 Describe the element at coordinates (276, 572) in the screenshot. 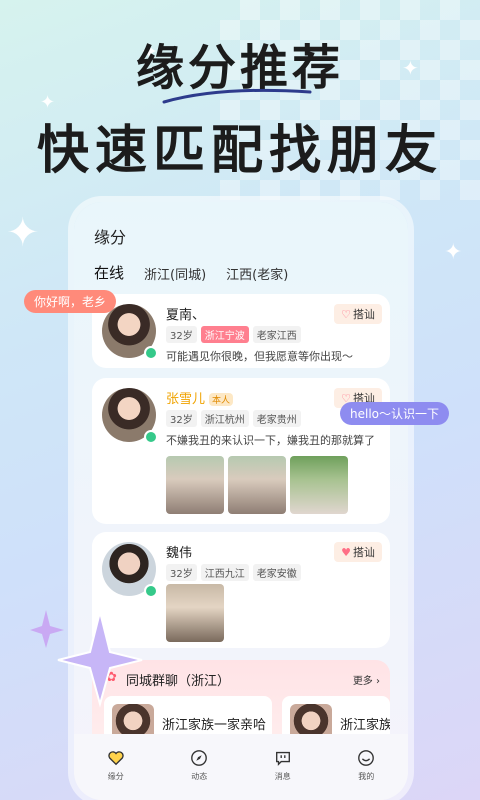

I see `hometown-tag: 老家安徽` at that location.